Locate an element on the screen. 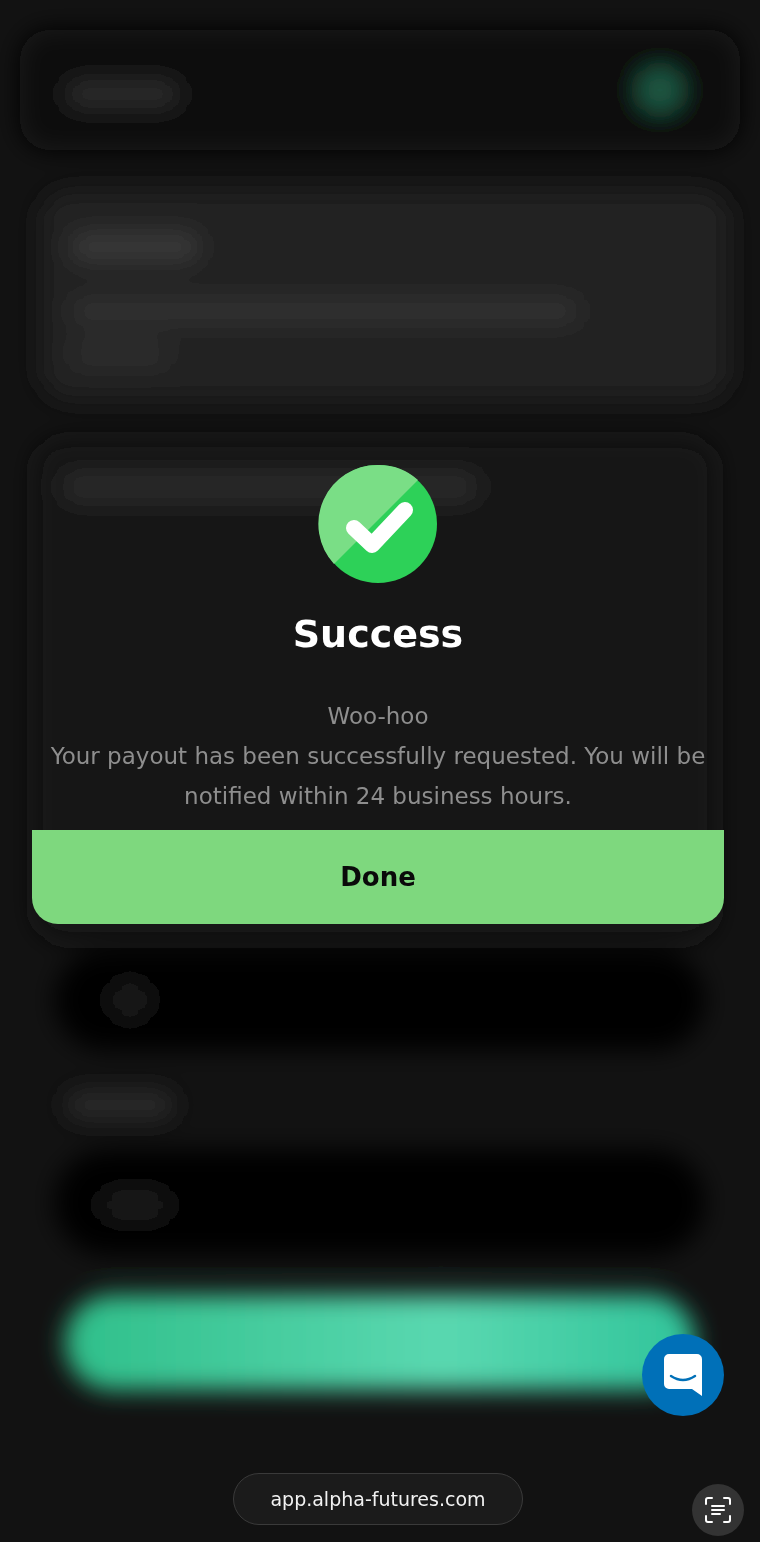 This screenshot has width=760, height=1542. message-text: Your payout has been successfully requested. You will be notified within 24 business hours. is located at coordinates (378, 776).